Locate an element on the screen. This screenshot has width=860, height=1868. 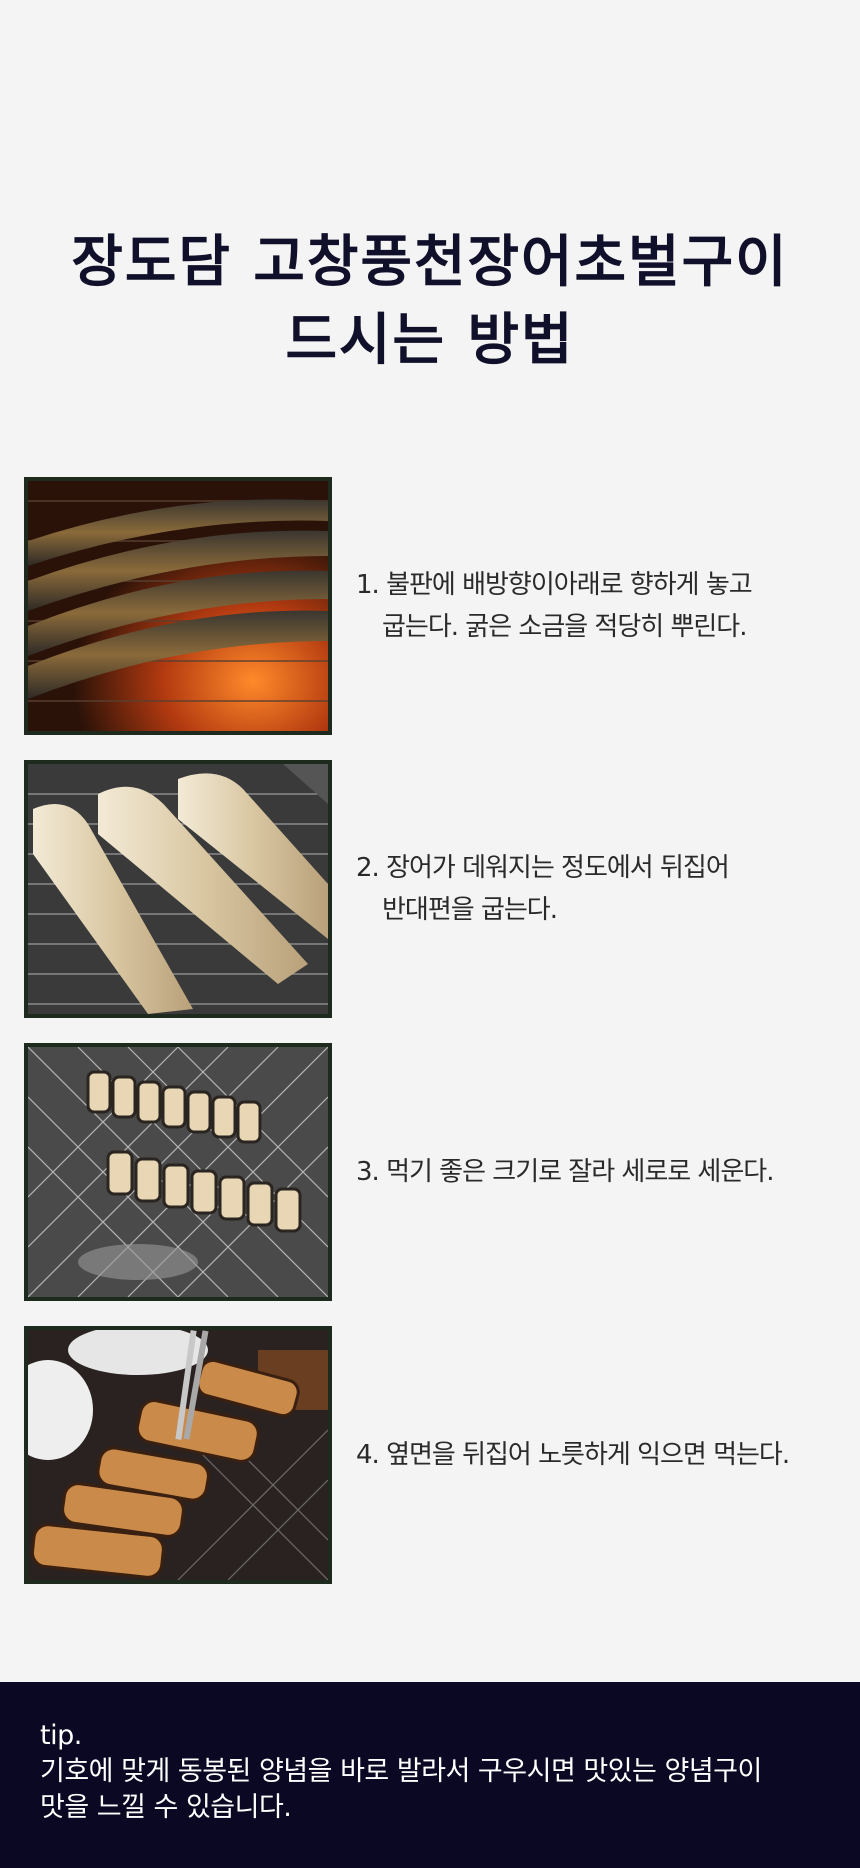
step-3-photo is located at coordinates (178, 1172).